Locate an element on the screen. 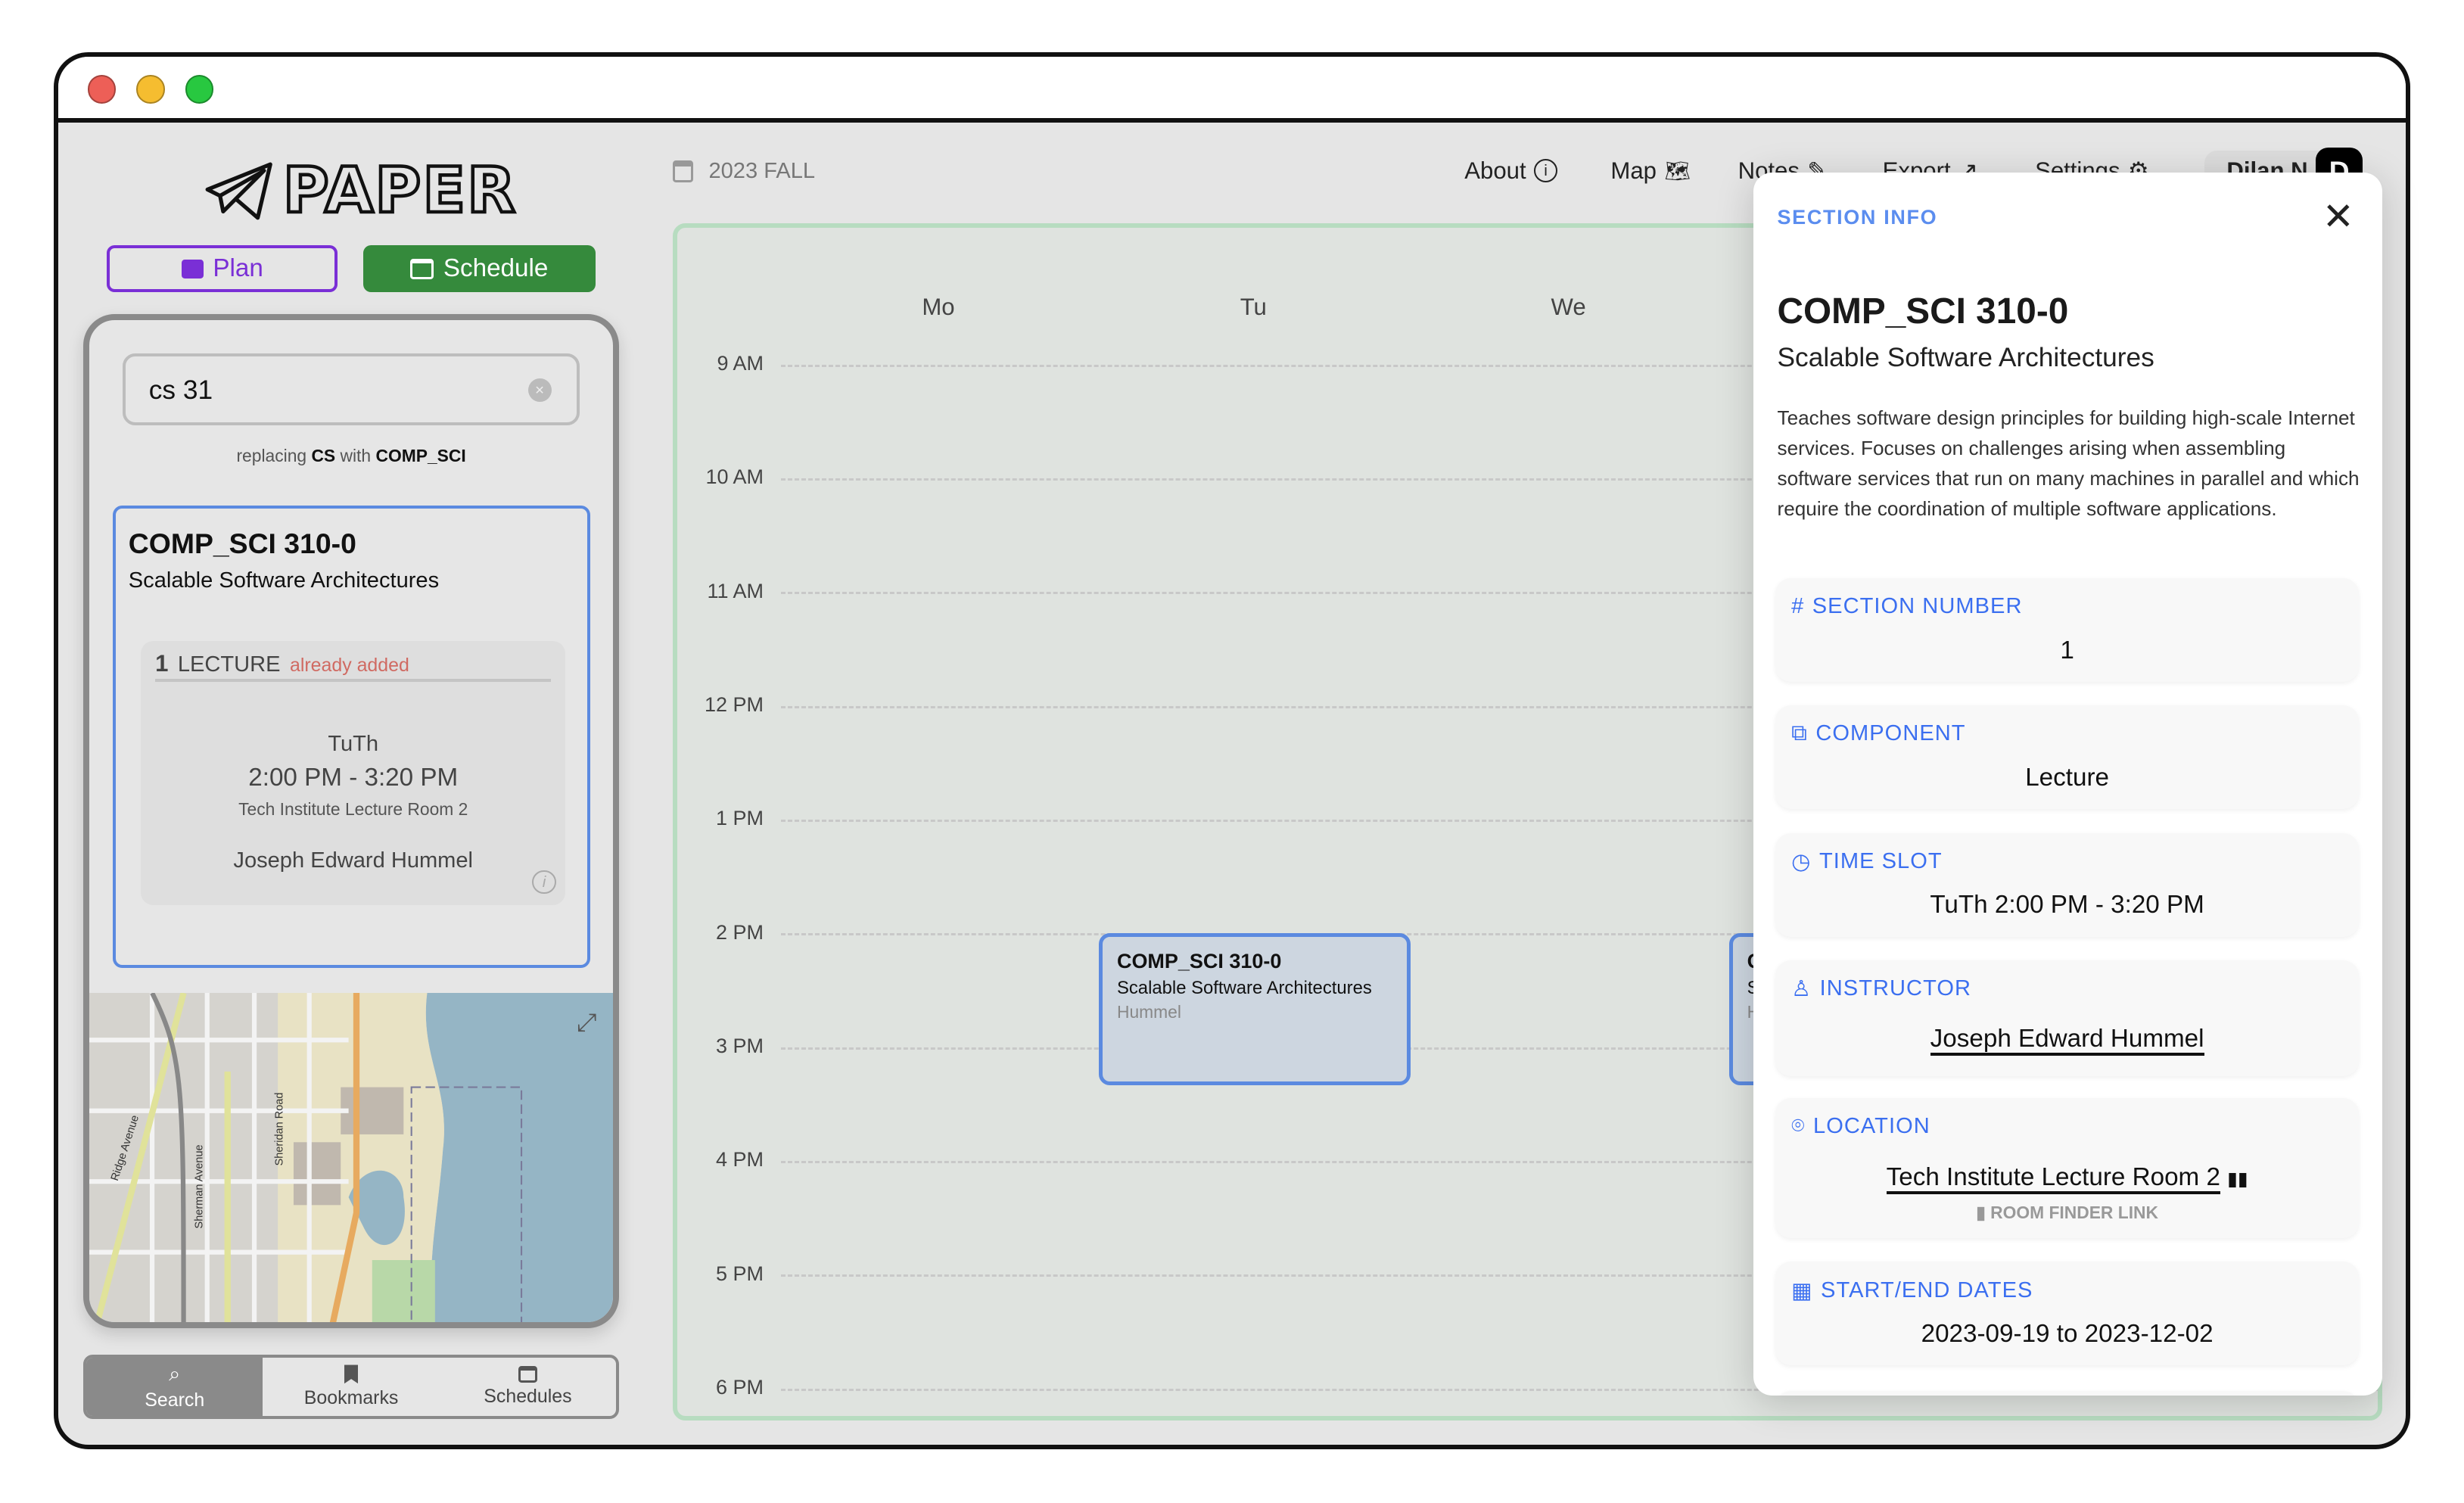  search-input-value: cs 31 is located at coordinates (180, 390).